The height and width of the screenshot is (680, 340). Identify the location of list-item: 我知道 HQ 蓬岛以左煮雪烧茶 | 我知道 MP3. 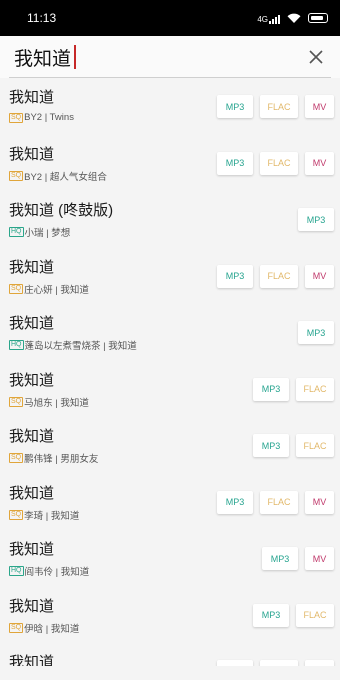
(170, 332).